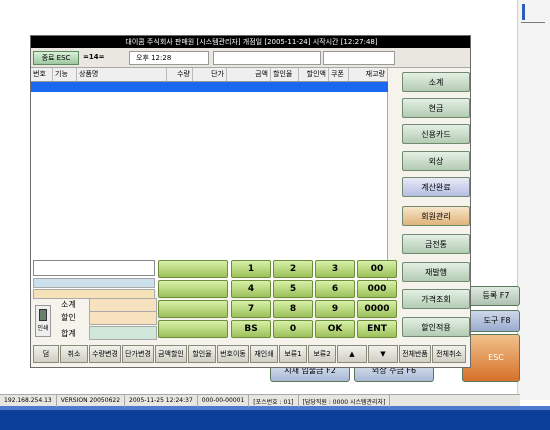  Describe the element at coordinates (68, 333) in the screenshot. I see `total-label: 합계` at that location.